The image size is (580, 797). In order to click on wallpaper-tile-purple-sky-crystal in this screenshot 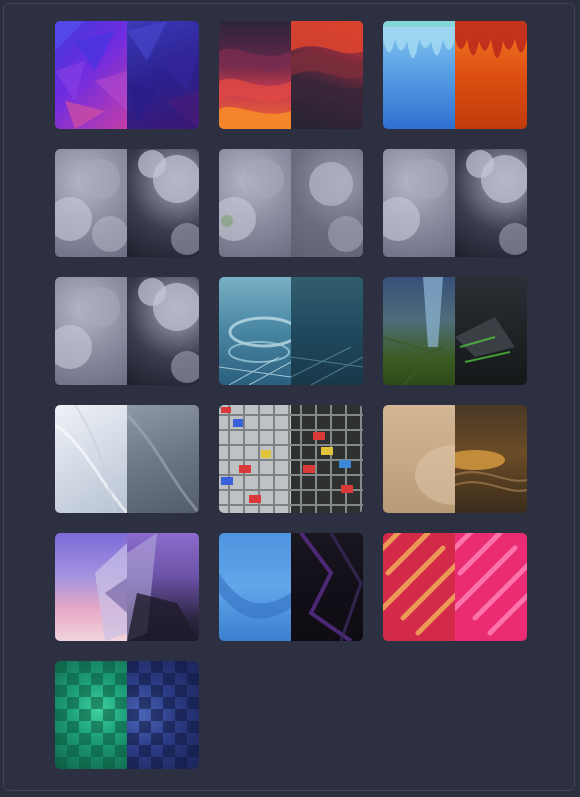, I will do `click(127, 587)`.